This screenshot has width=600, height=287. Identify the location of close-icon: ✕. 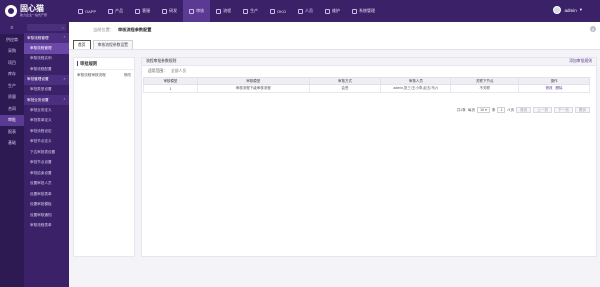
(593, 29).